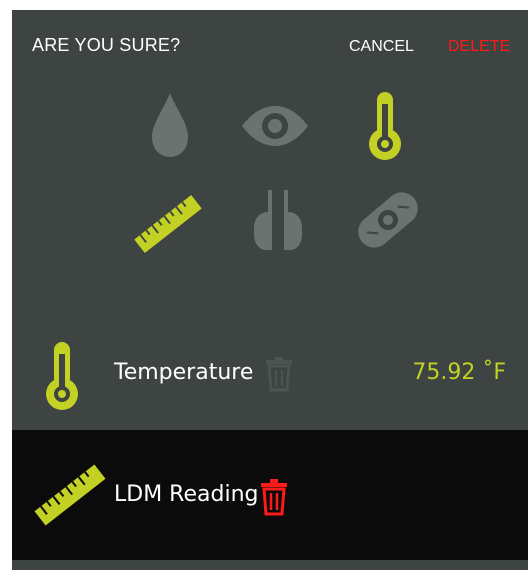 The height and width of the screenshot is (574, 530). What do you see at coordinates (388, 220) in the screenshot?
I see `bandage-sensor-icon` at bounding box center [388, 220].